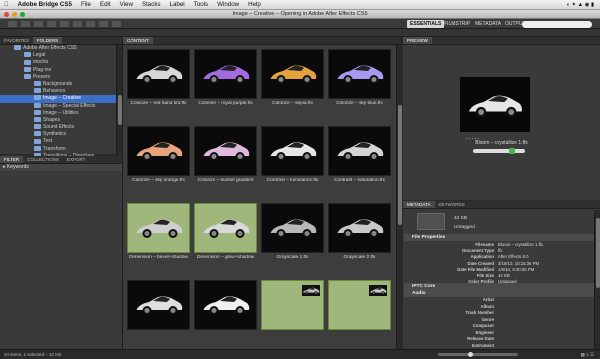 The width and height of the screenshot is (600, 359). I want to click on back-icon, so click(12, 23).